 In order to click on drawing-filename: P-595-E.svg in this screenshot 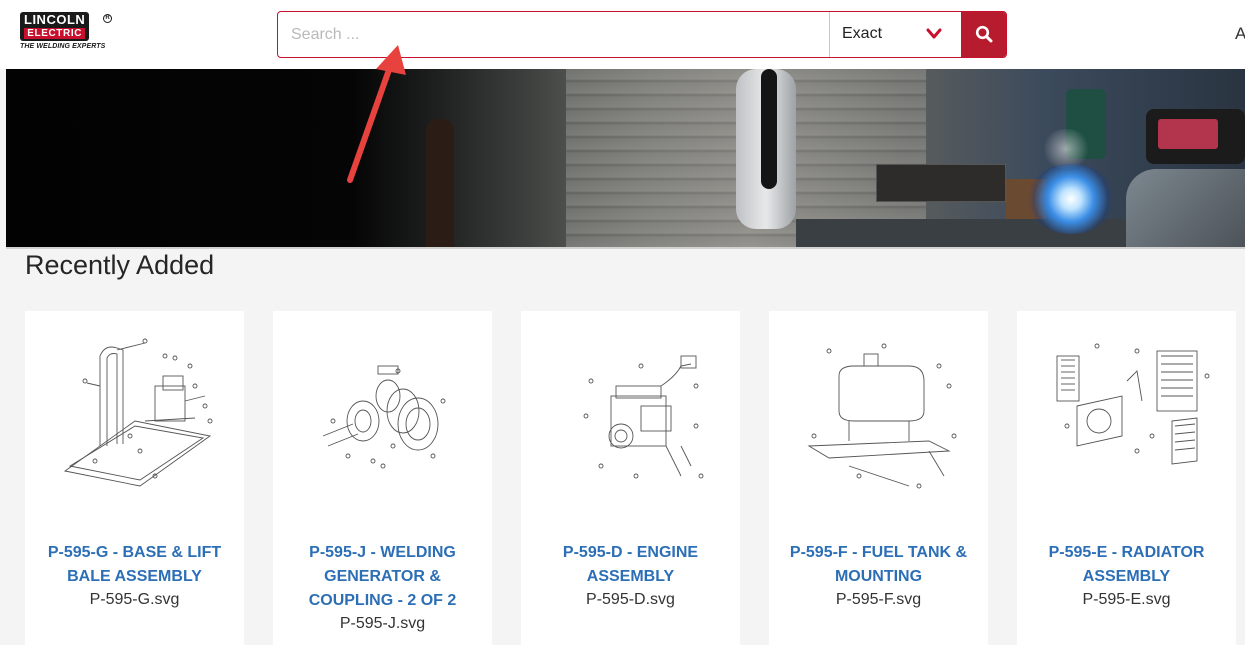, I will do `click(1126, 599)`.